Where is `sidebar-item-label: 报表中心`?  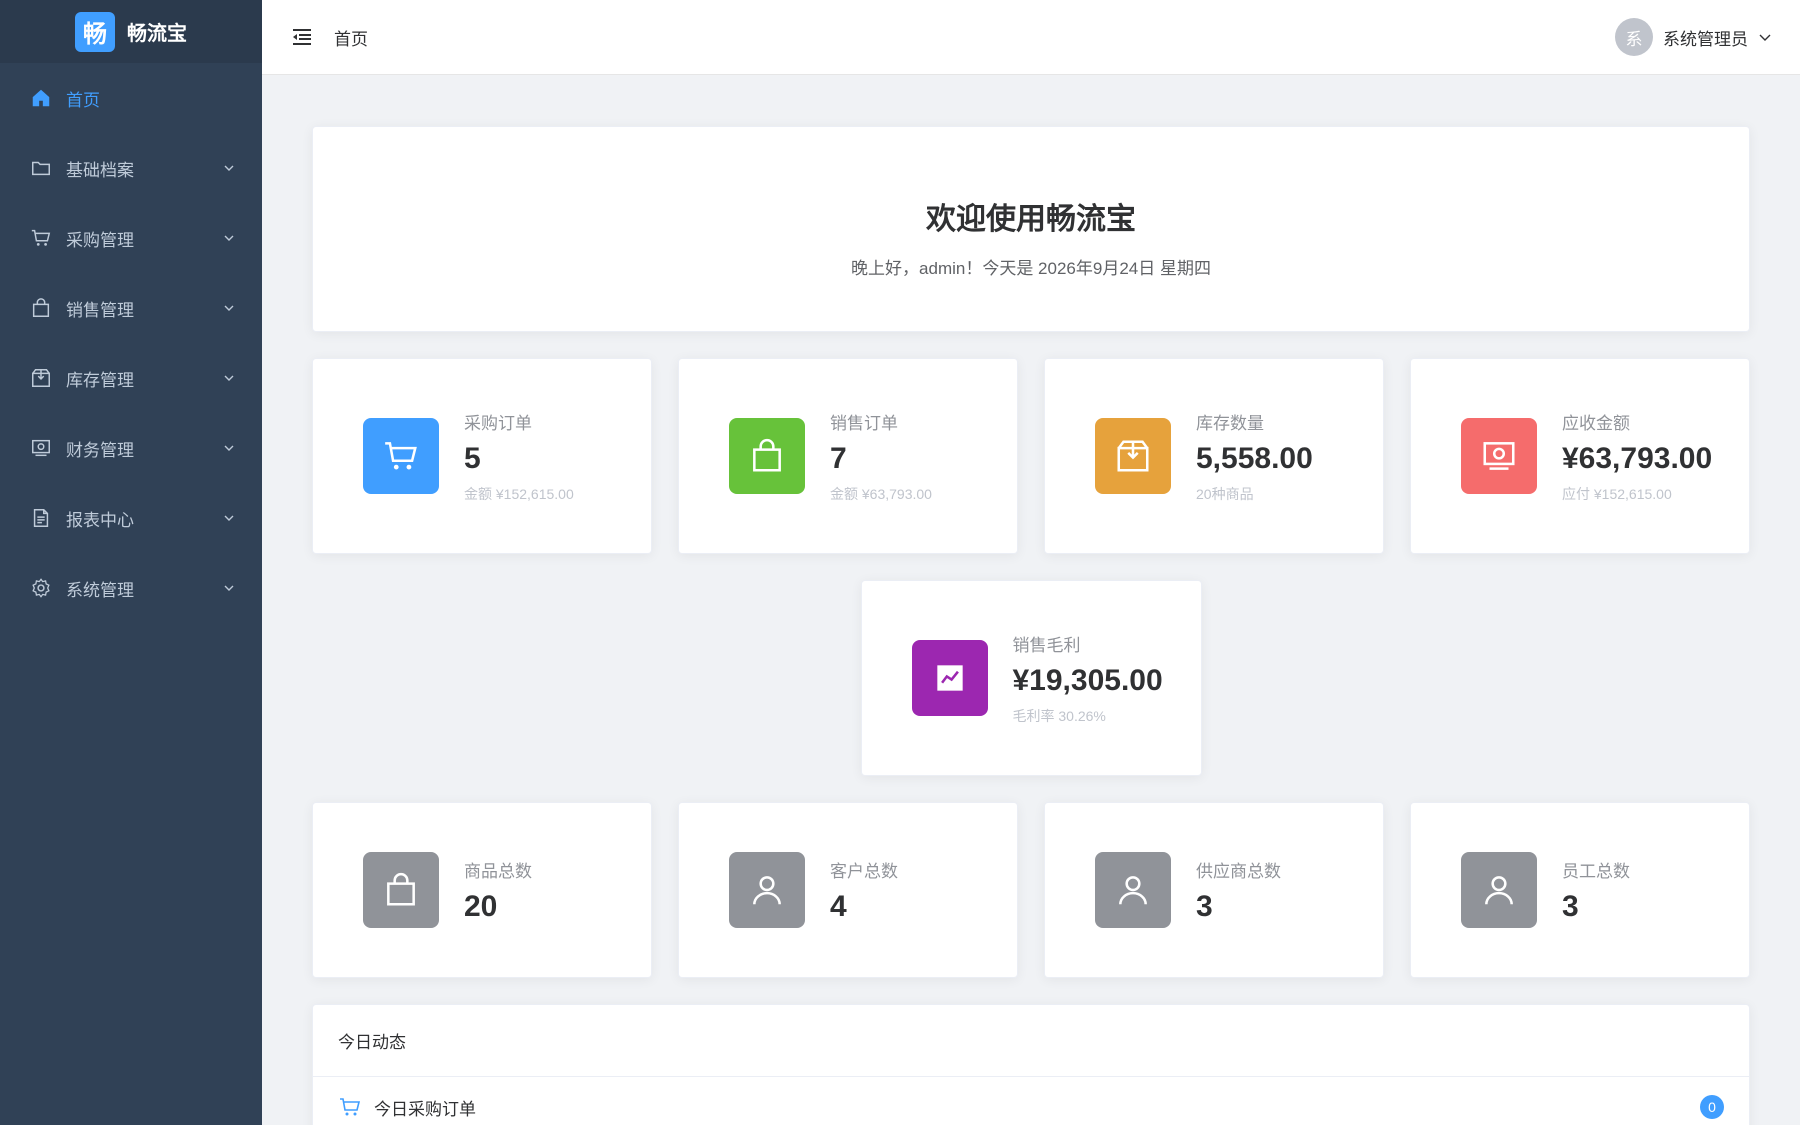
sidebar-item-label: 报表中心 is located at coordinates (100, 520).